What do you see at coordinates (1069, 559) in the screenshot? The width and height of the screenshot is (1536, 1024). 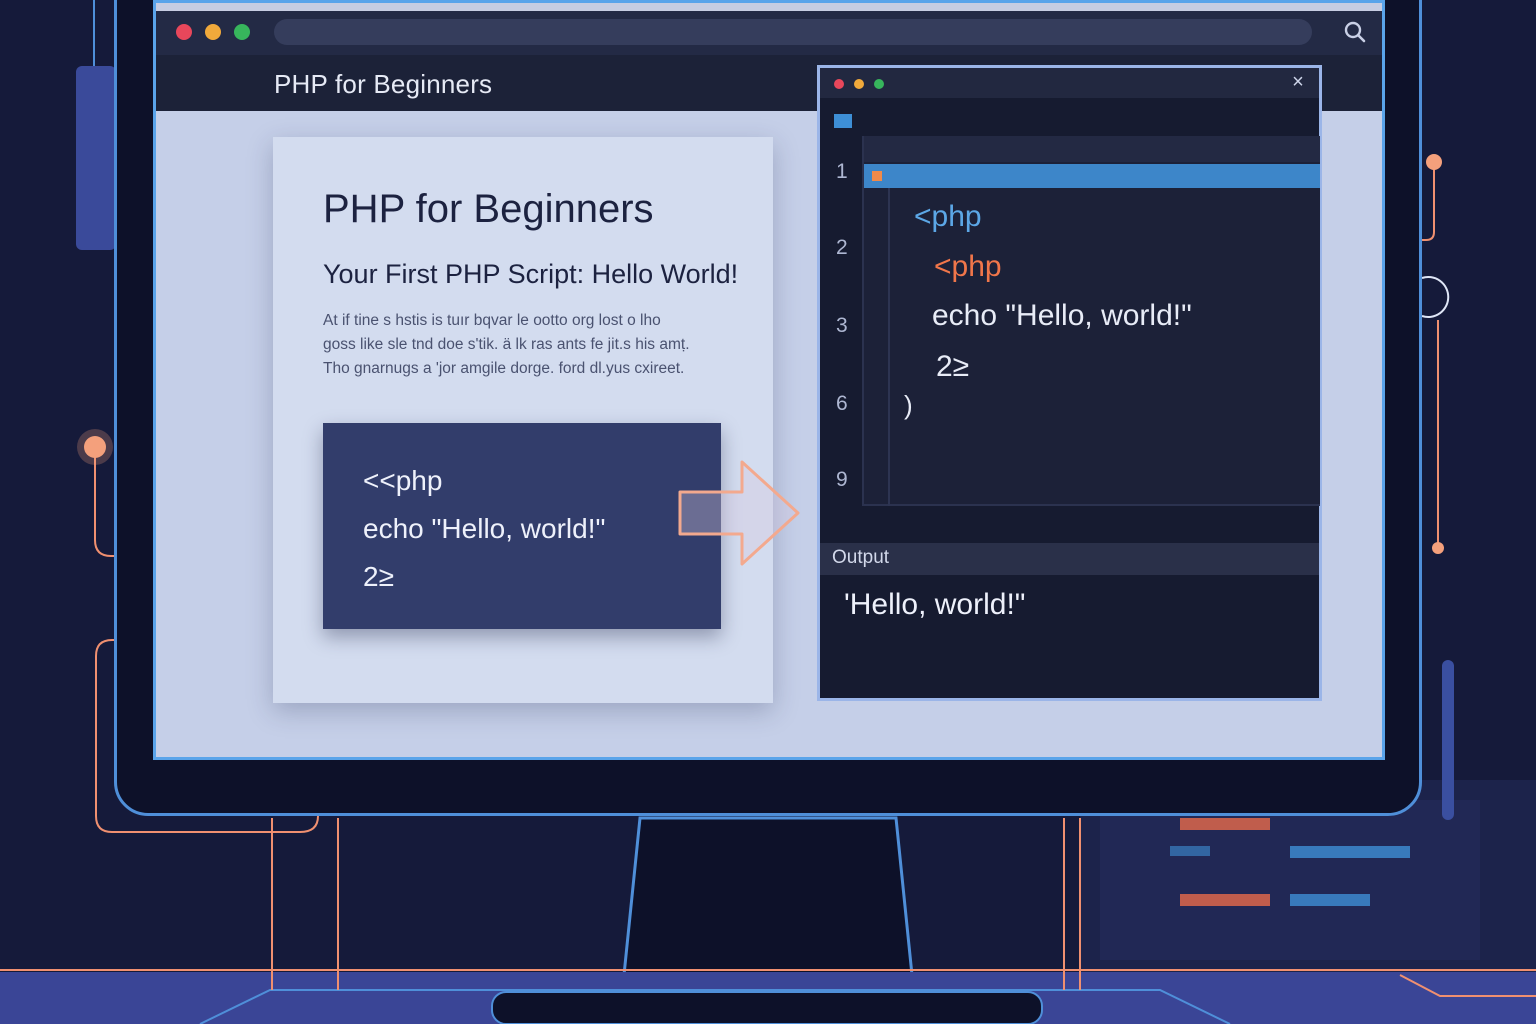 I see `output-panel-header: Output` at bounding box center [1069, 559].